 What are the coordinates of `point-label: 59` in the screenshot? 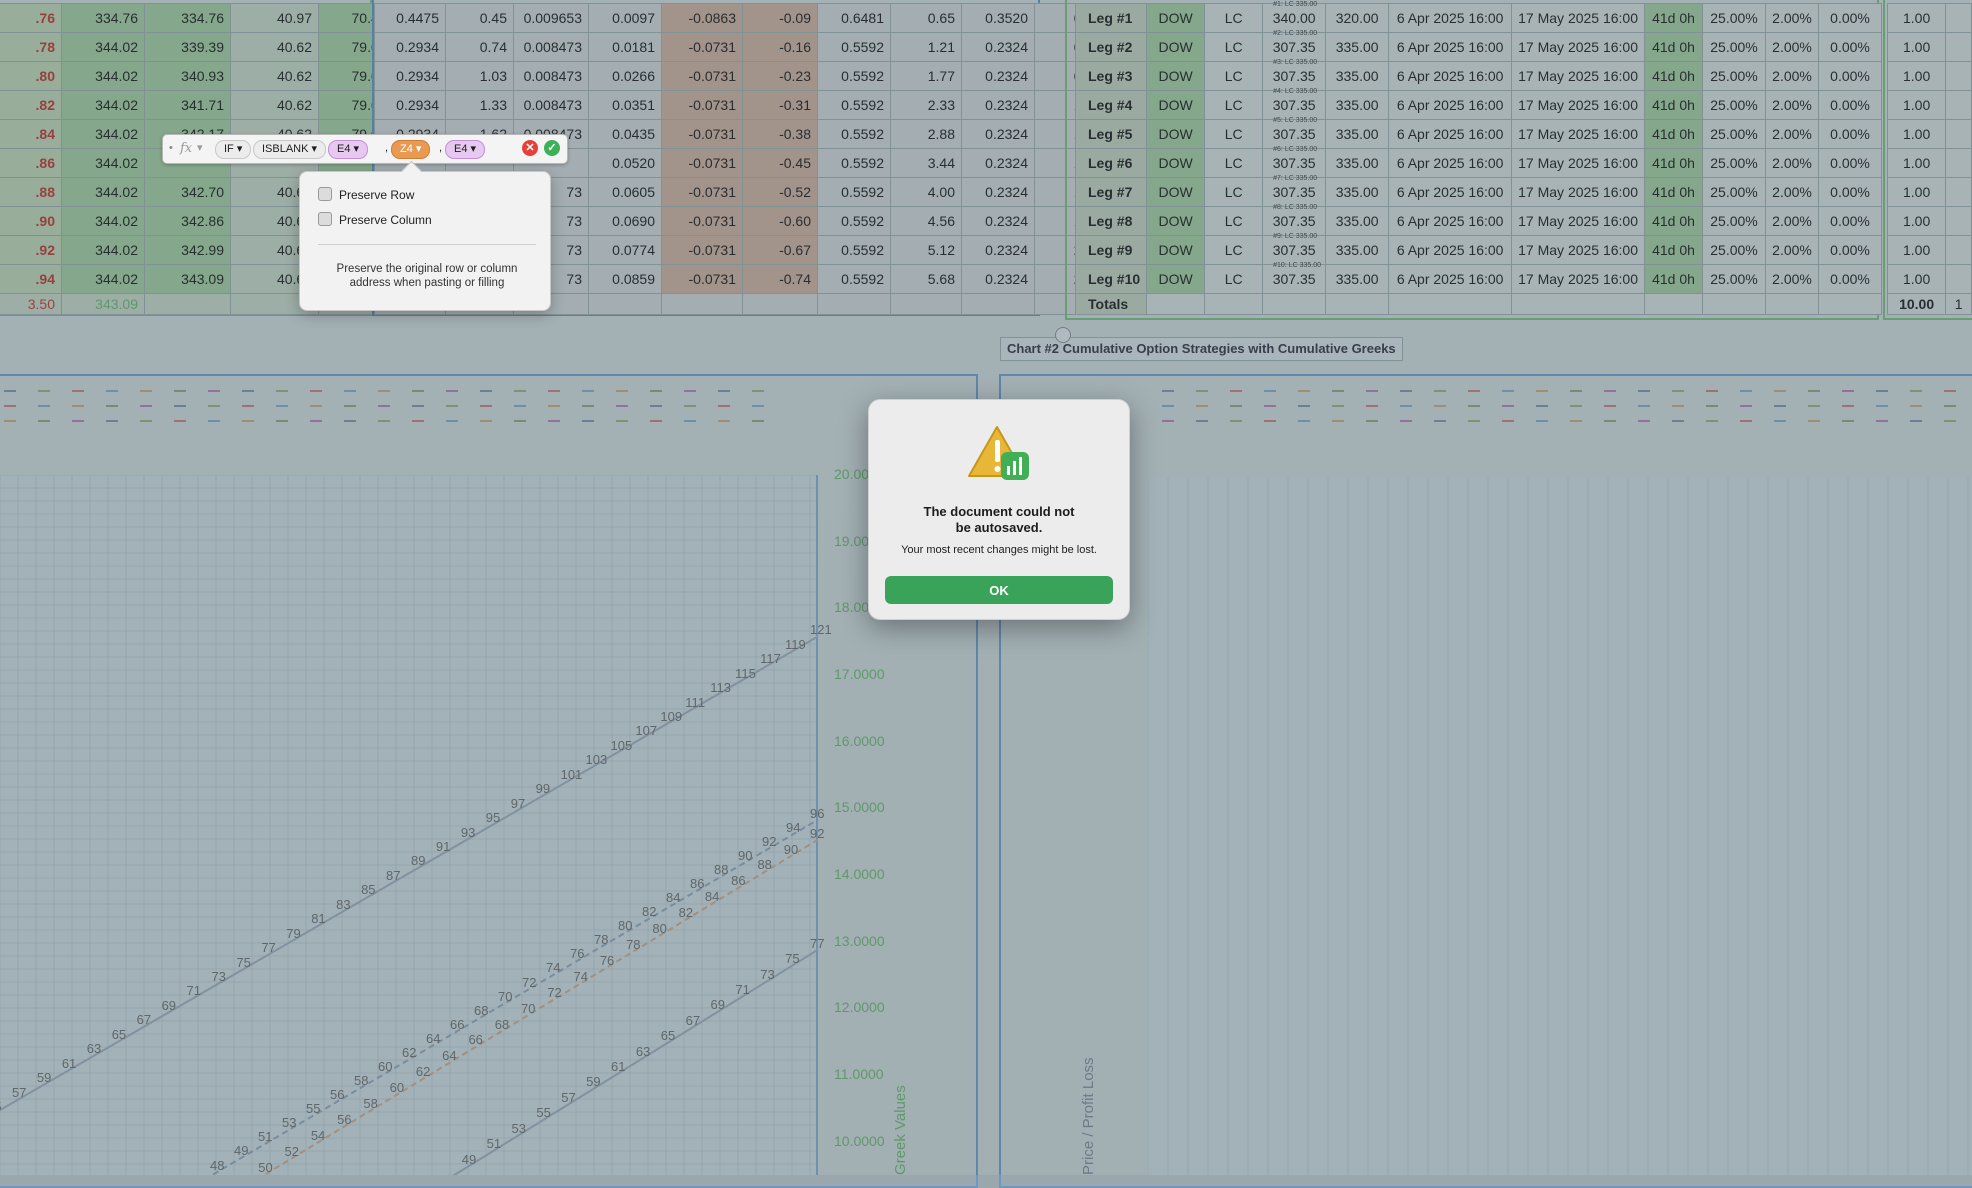 It's located at (44, 1078).